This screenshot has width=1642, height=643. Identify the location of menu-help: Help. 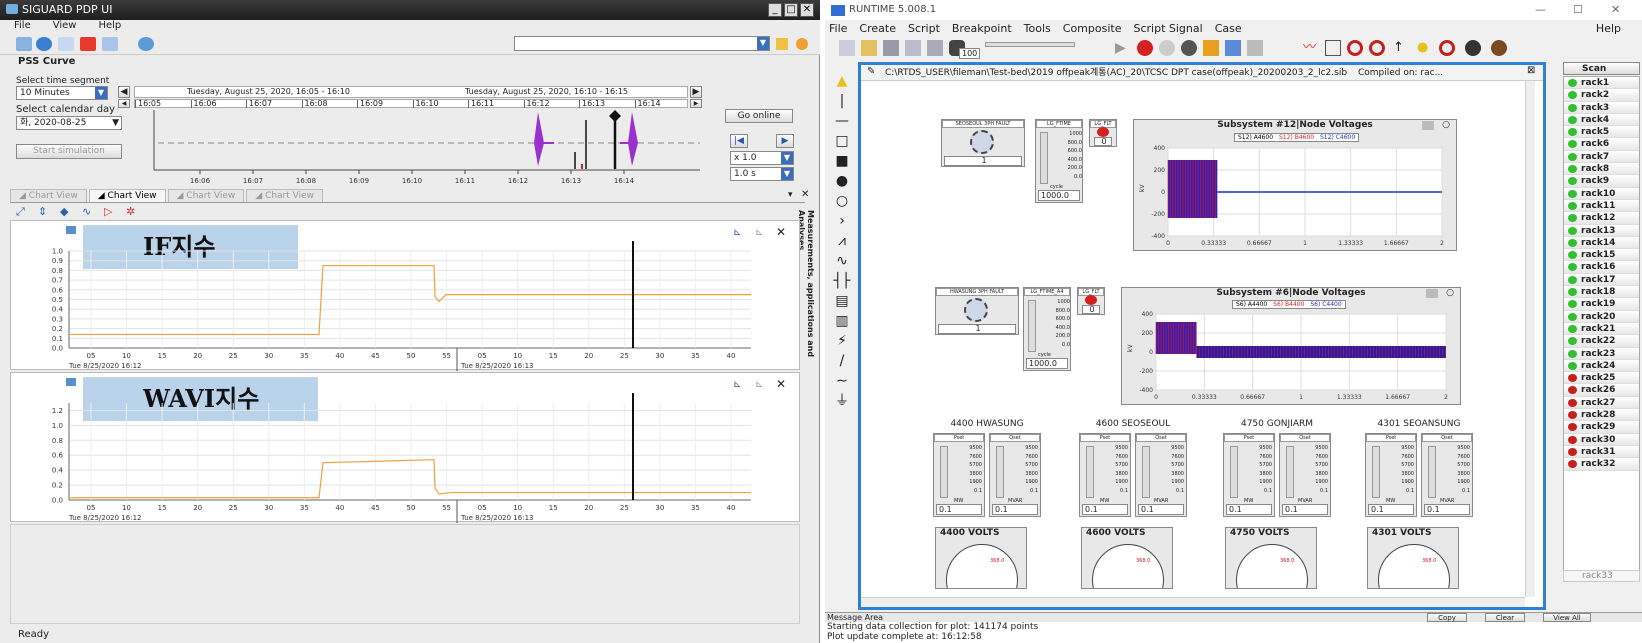
(1608, 28).